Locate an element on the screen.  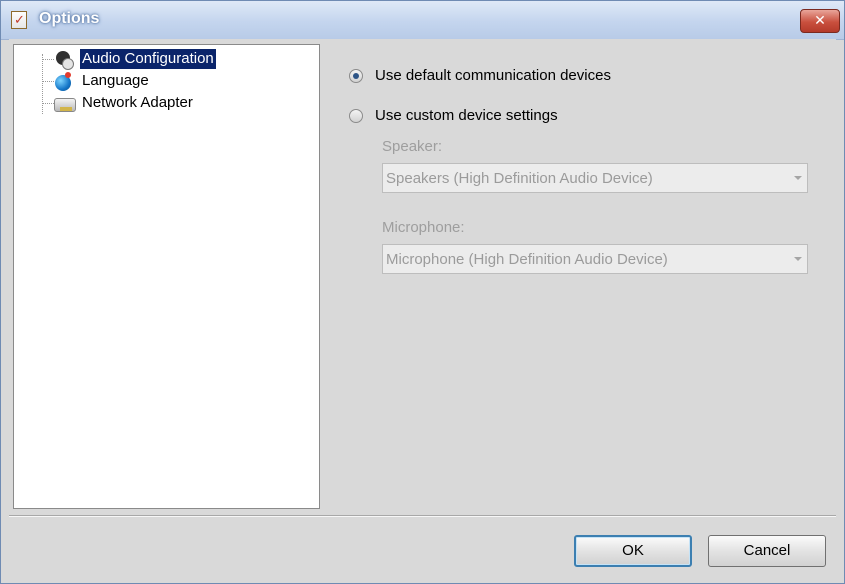
speaker-dropdown: Speakers (High Definition Audio Device) is located at coordinates (595, 178).